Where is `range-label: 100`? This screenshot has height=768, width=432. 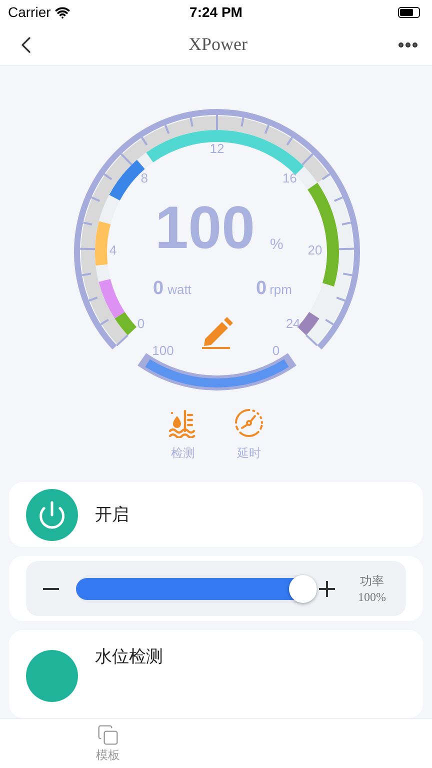 range-label: 100 is located at coordinates (163, 350).